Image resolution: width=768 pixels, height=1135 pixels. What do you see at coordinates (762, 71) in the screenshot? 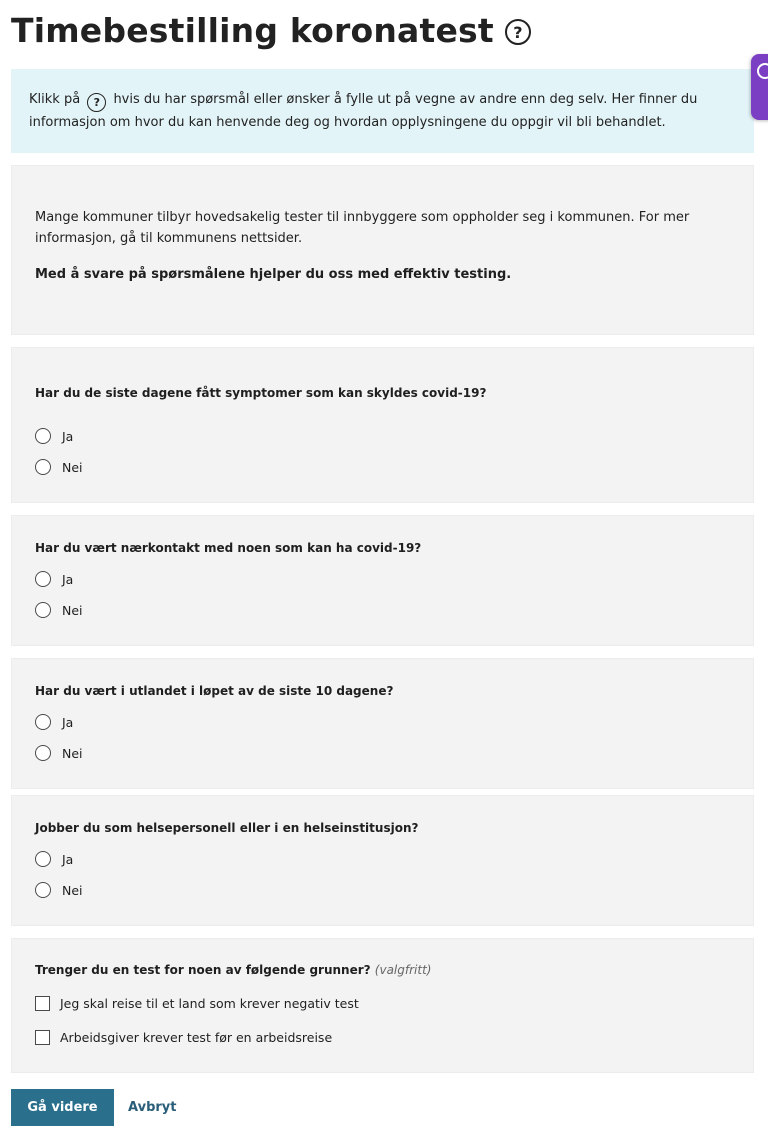
I see `help-ring-icon` at bounding box center [762, 71].